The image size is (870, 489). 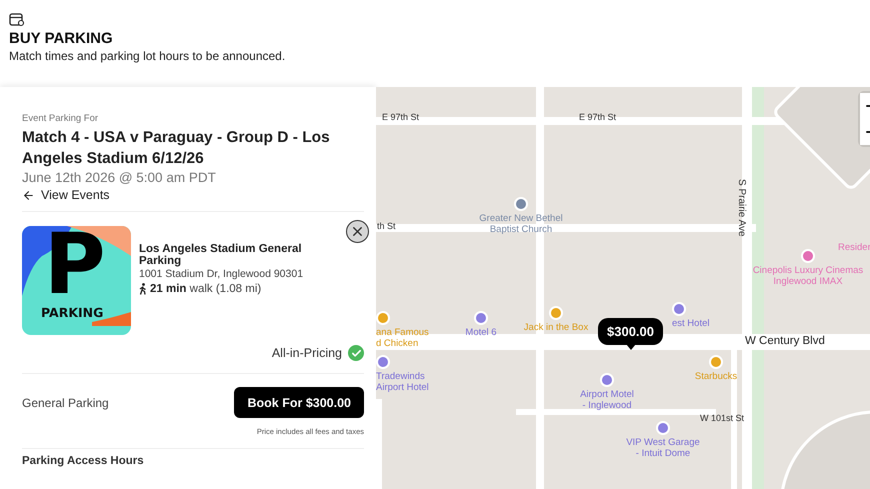 I want to click on map-place-label: est Hotel, so click(x=691, y=323).